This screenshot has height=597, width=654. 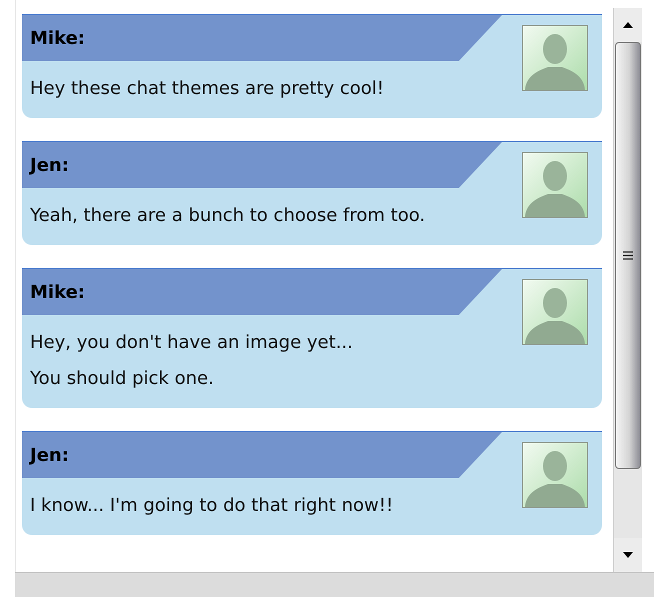 I want to click on scrollbar, so click(x=627, y=290).